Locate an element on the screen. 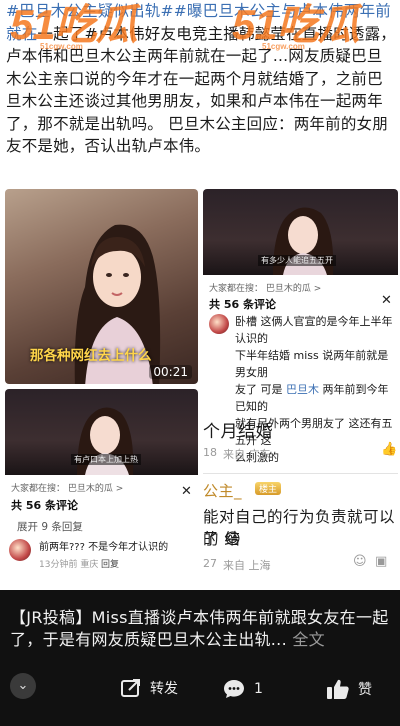  comment-like-count: 18 is located at coordinates (210, 452).